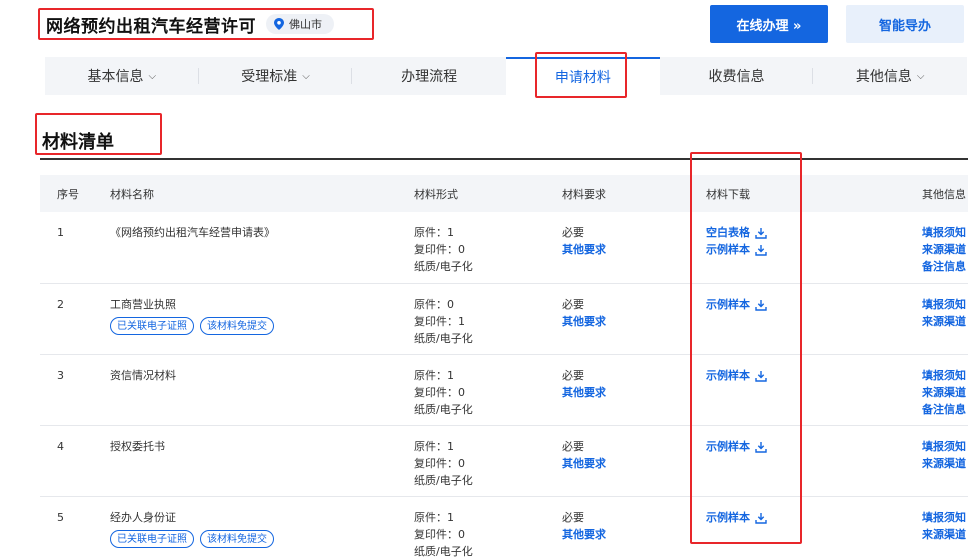  What do you see at coordinates (151, 26) in the screenshot?
I see `page-title: 网络预约出租汽车经营许可` at bounding box center [151, 26].